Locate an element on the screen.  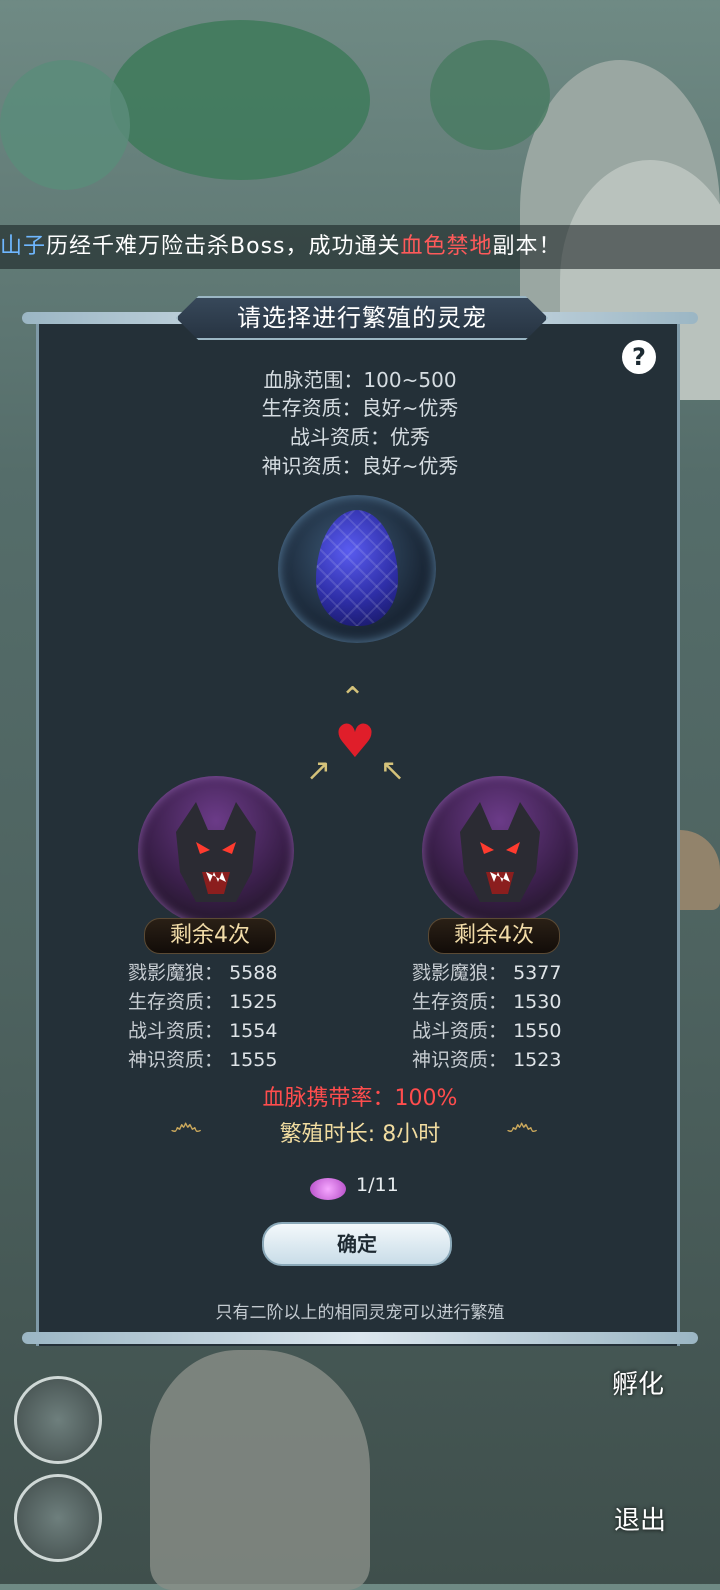
rock is located at coordinates (260, 1470).